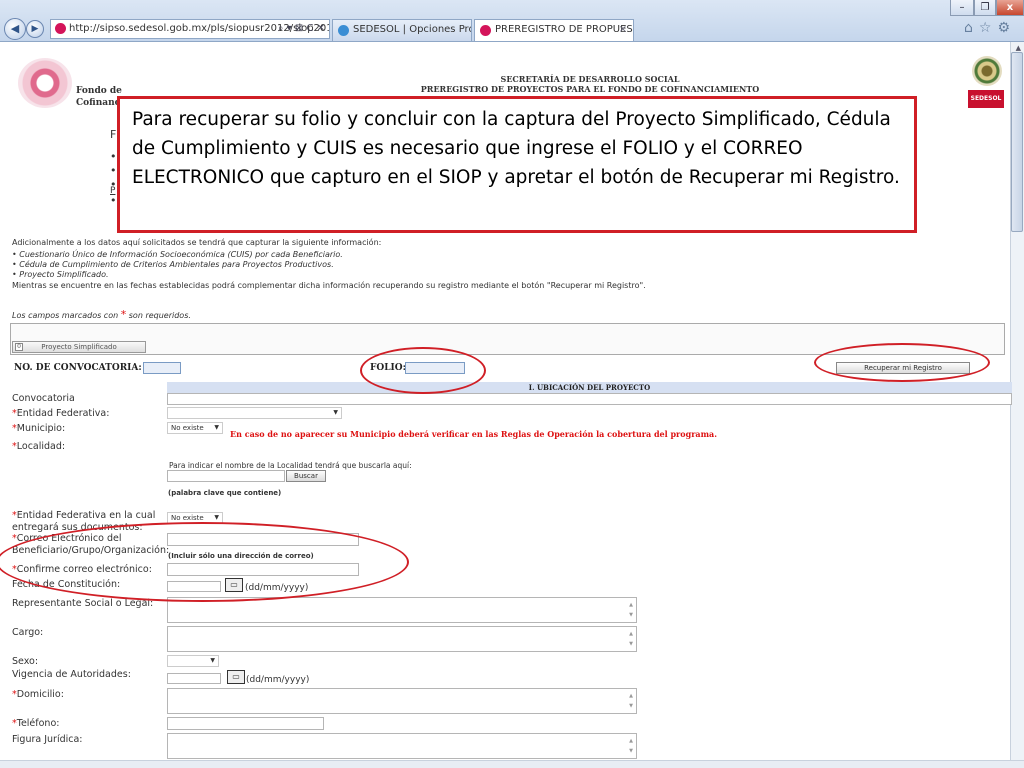 This screenshot has width=1024, height=768. Describe the element at coordinates (25, 661) in the screenshot. I see `sexo-label: Sexo:` at that location.